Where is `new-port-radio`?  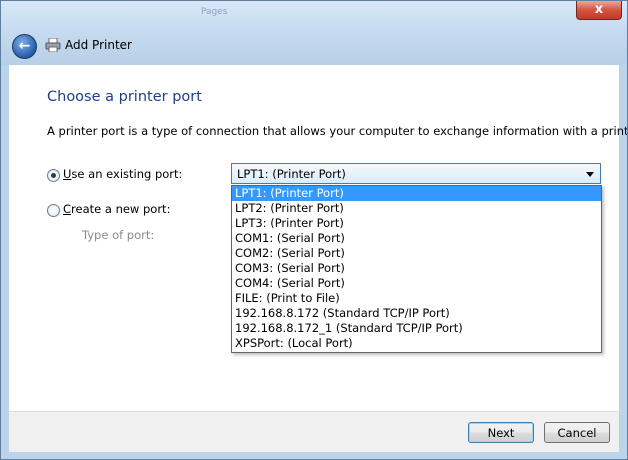 new-port-radio is located at coordinates (53, 210).